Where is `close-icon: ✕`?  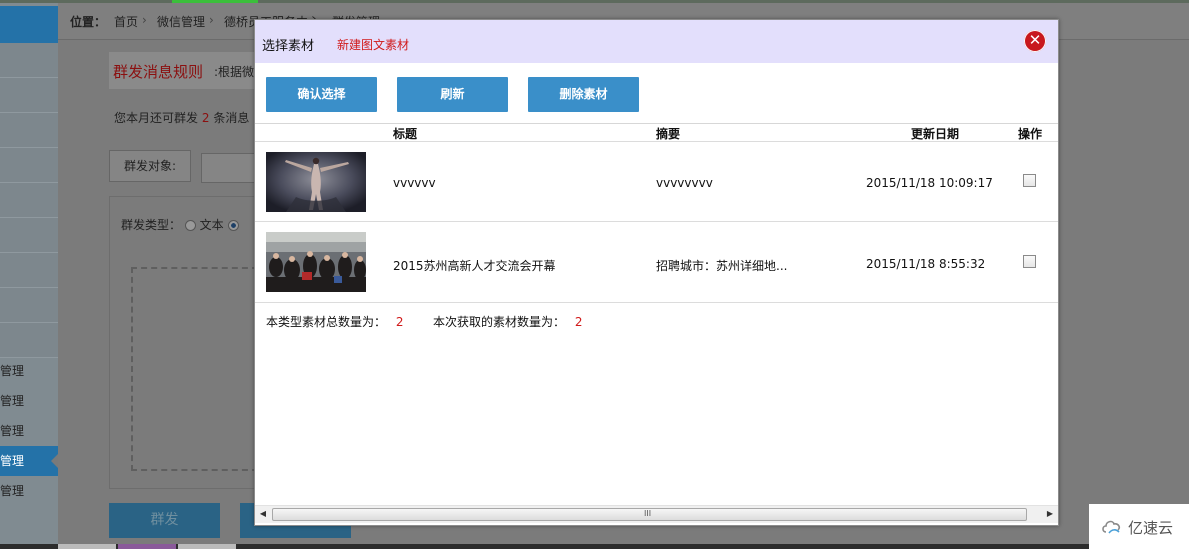
close-icon: ✕ is located at coordinates (1035, 41).